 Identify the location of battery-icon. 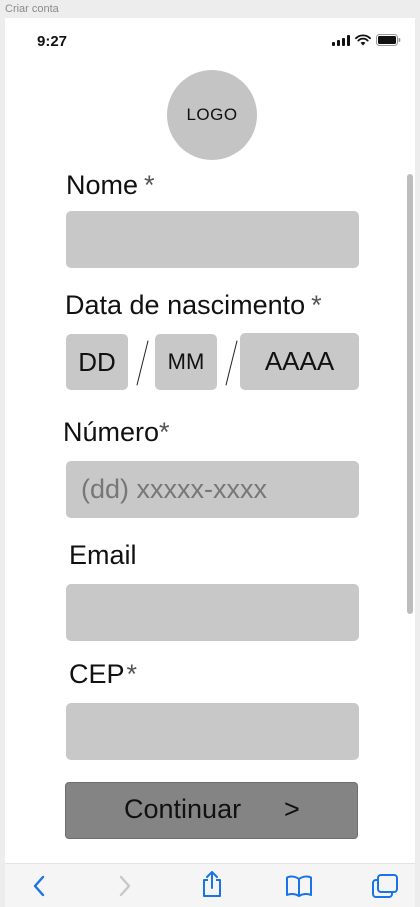
(388, 40).